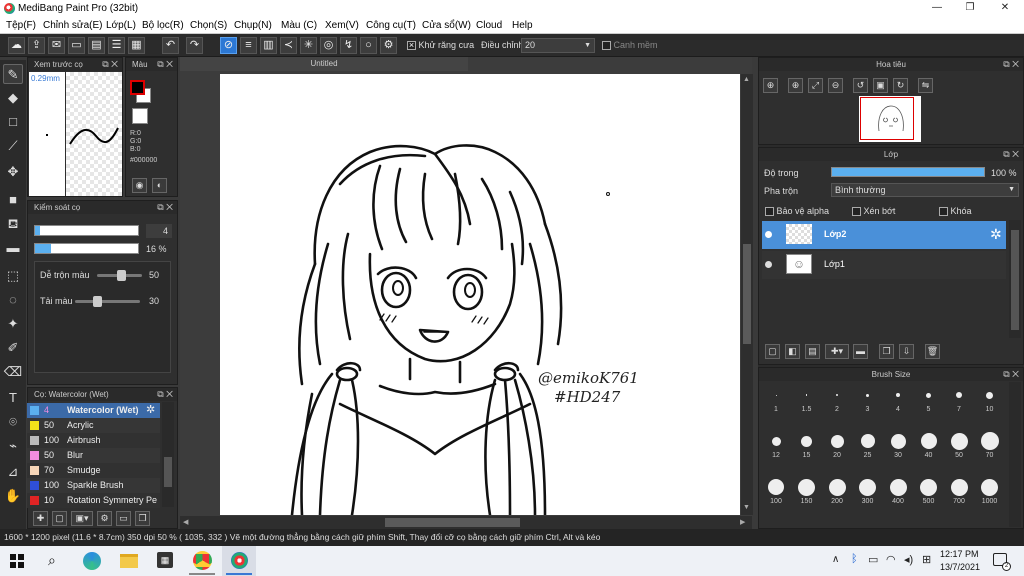 Image resolution: width=1024 pixels, height=576 pixels. I want to click on brush-list-item: 4 Watercolor (Wet) ✲, so click(93, 410).